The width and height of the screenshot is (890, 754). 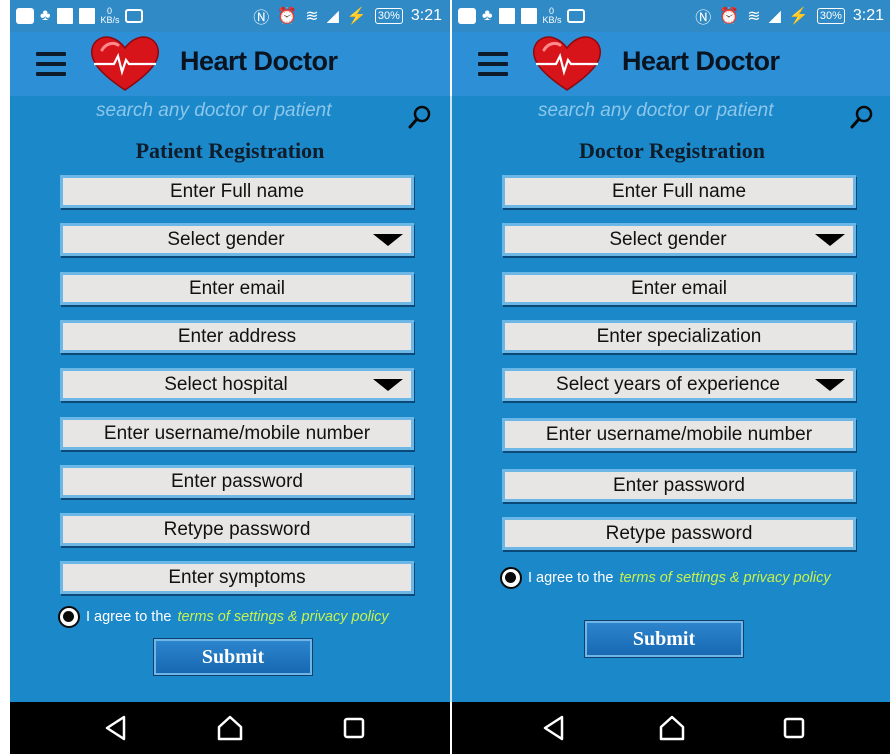 I want to click on symptoms-field: Enter symptoms, so click(x=237, y=577).